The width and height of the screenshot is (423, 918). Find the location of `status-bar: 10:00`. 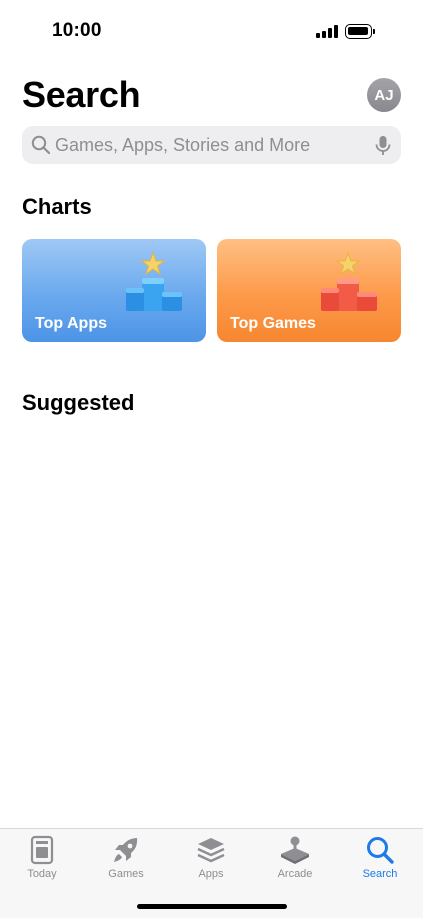

status-bar: 10:00 is located at coordinates (211, 31).